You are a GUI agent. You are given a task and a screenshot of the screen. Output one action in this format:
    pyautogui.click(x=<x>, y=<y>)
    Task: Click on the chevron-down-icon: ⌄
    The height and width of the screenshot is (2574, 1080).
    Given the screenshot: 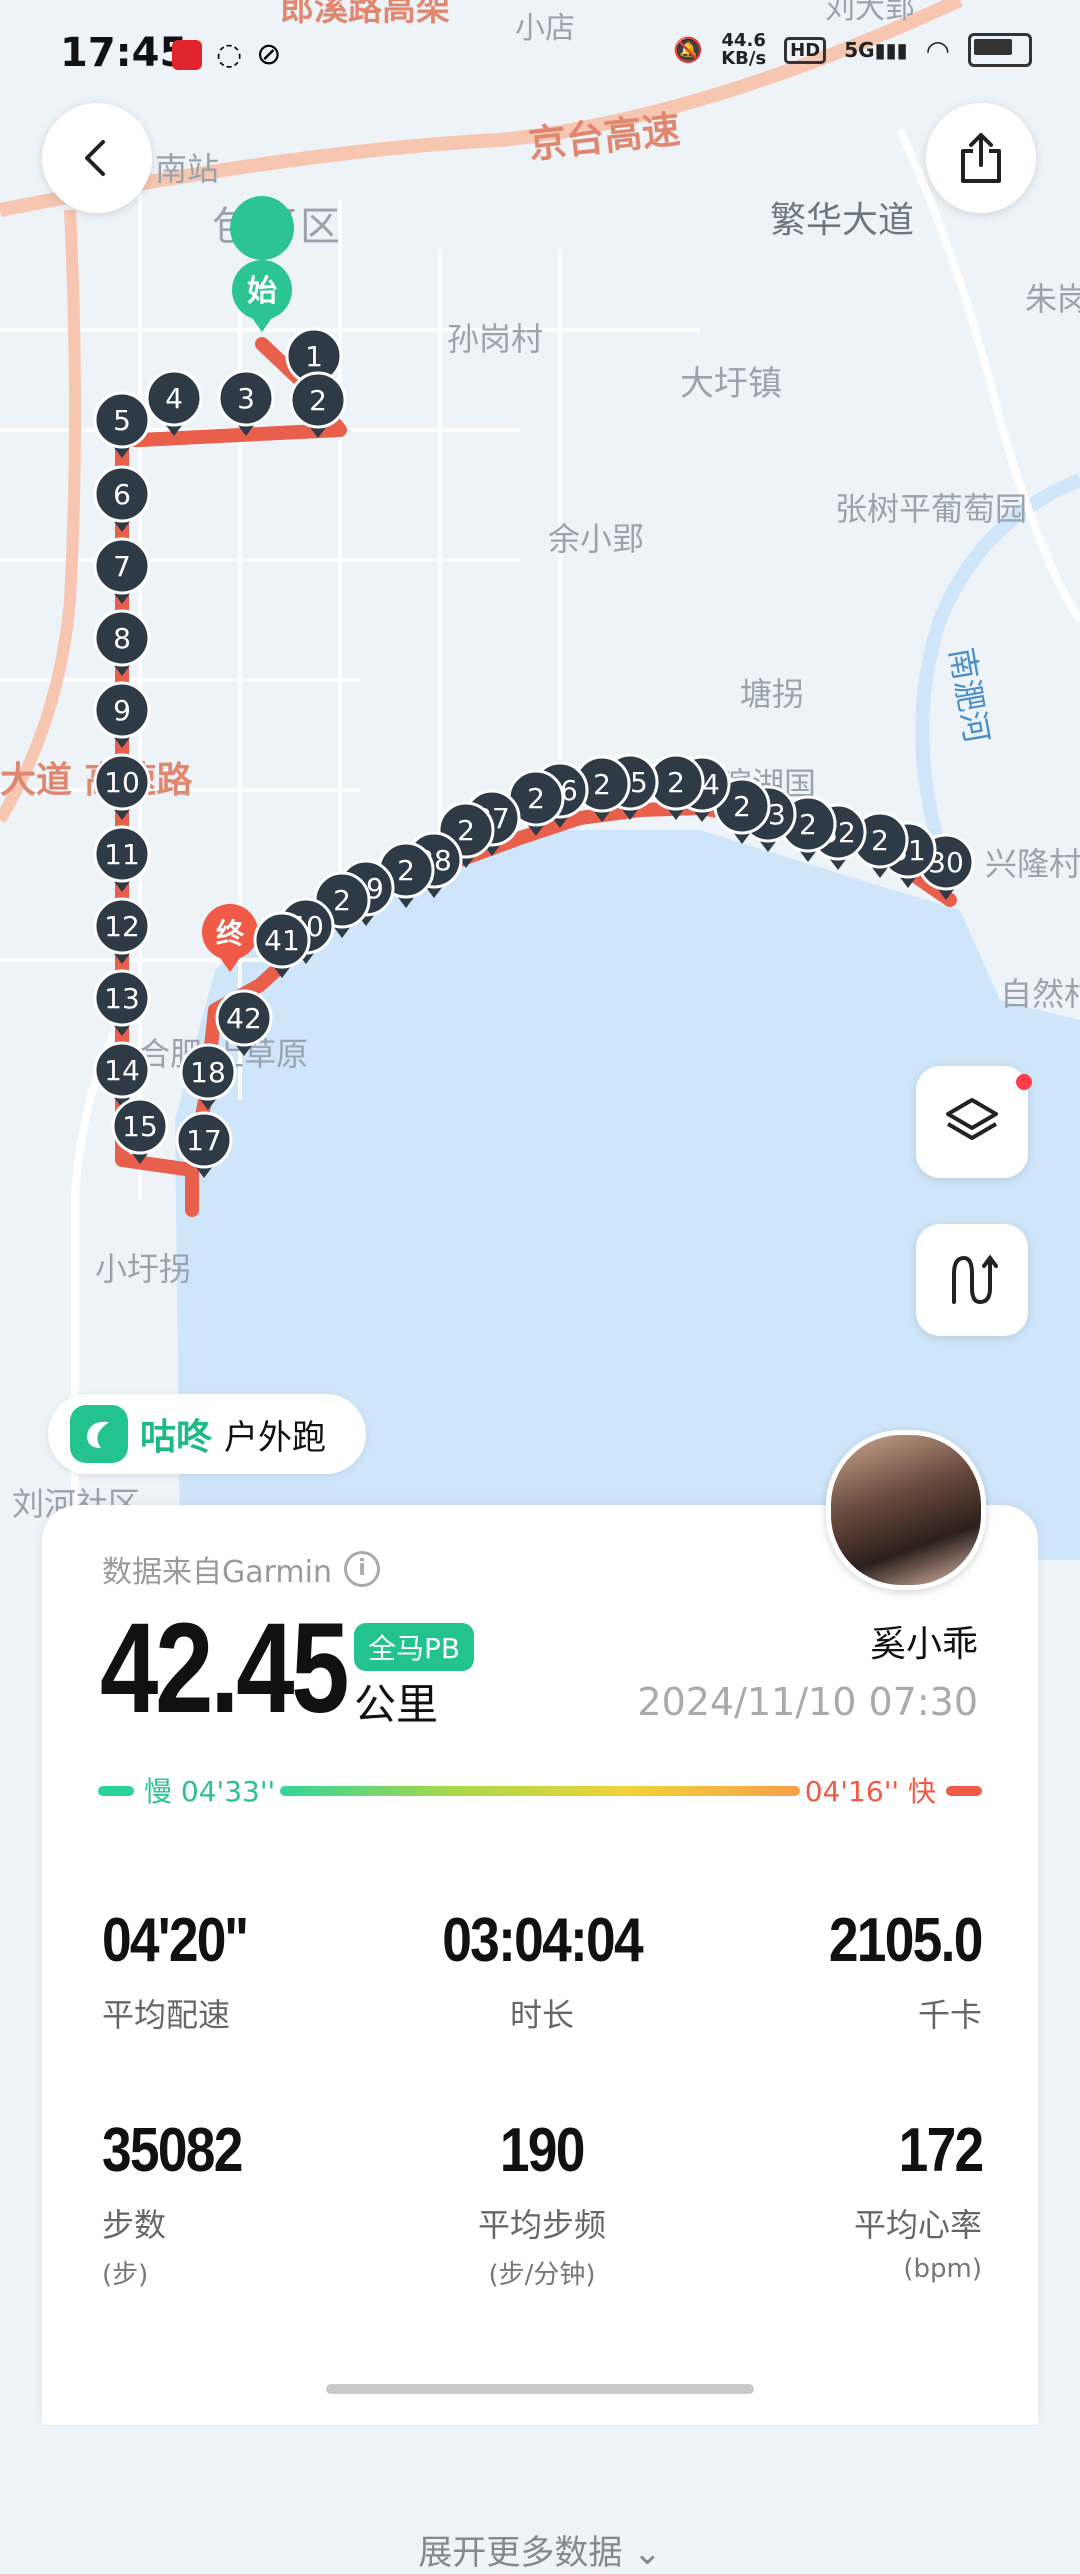 What is the action you would take?
    pyautogui.click(x=647, y=2553)
    